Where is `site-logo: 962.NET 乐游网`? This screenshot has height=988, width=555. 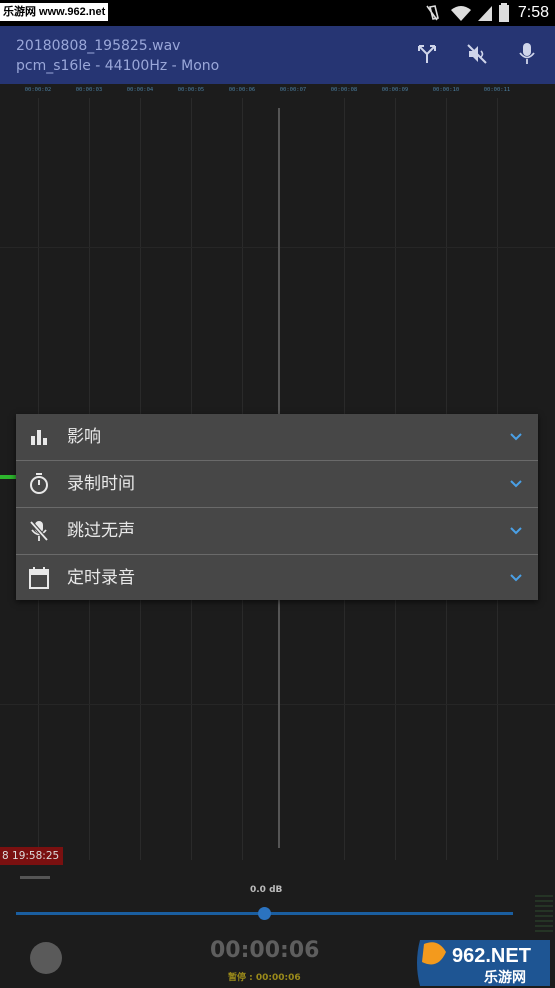
site-logo: 962.NET 乐游网 is located at coordinates (483, 963).